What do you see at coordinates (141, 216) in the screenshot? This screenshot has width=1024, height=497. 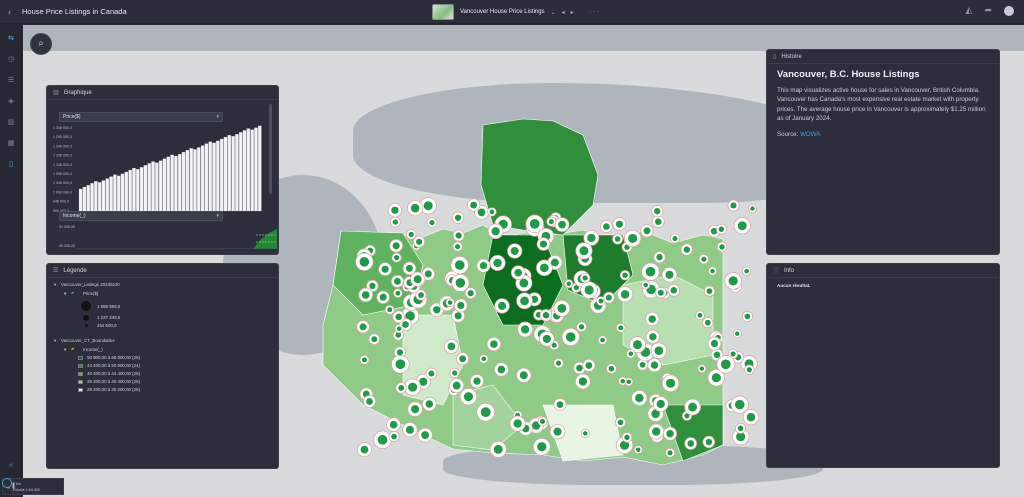 I see `field-select-income: Income(_) ▾` at bounding box center [141, 216].